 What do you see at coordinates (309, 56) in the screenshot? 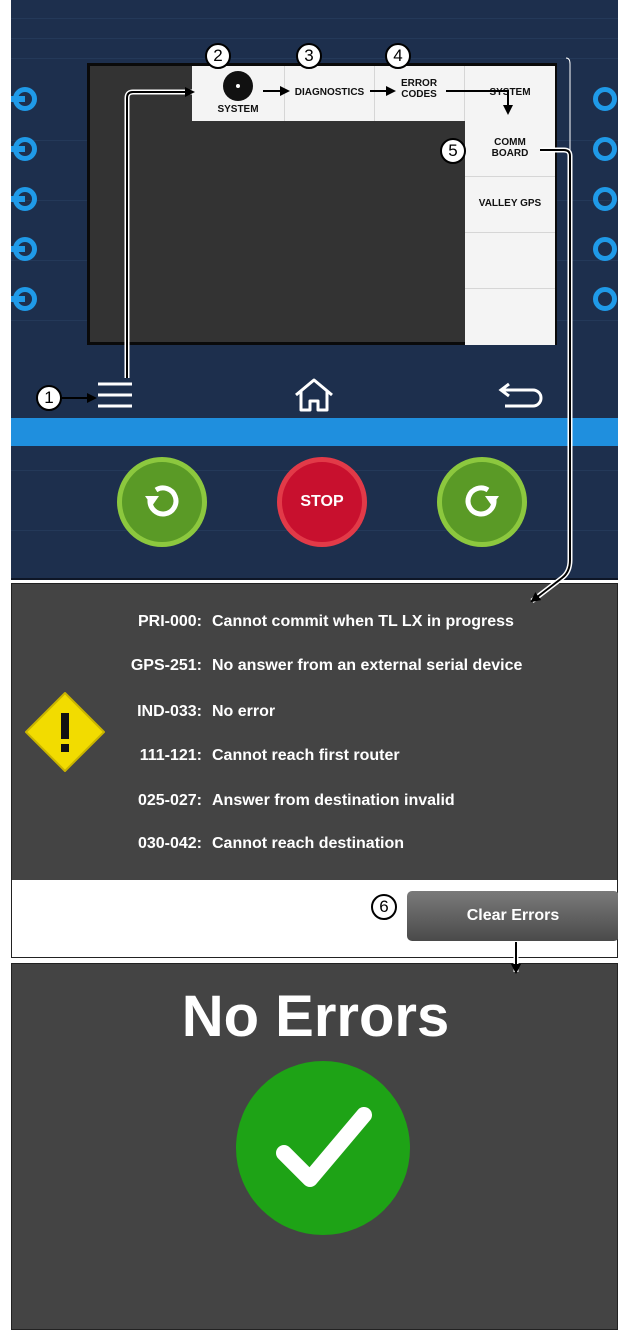
I see `callout-3: 3` at bounding box center [309, 56].